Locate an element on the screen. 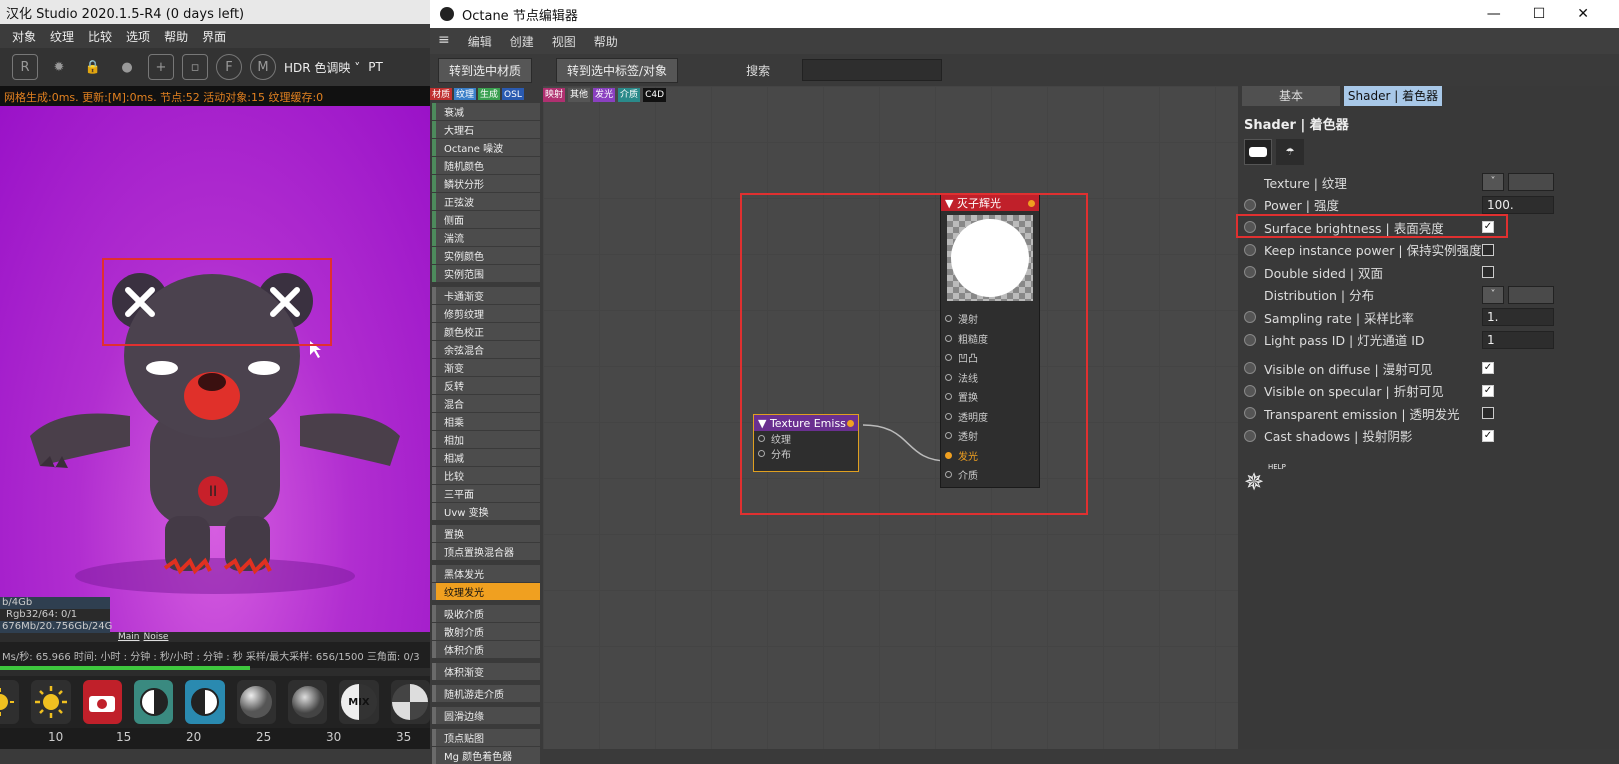 Image resolution: width=1619 pixels, height=764 pixels. palette-item: 顶点置换混合器 is located at coordinates (486, 551).